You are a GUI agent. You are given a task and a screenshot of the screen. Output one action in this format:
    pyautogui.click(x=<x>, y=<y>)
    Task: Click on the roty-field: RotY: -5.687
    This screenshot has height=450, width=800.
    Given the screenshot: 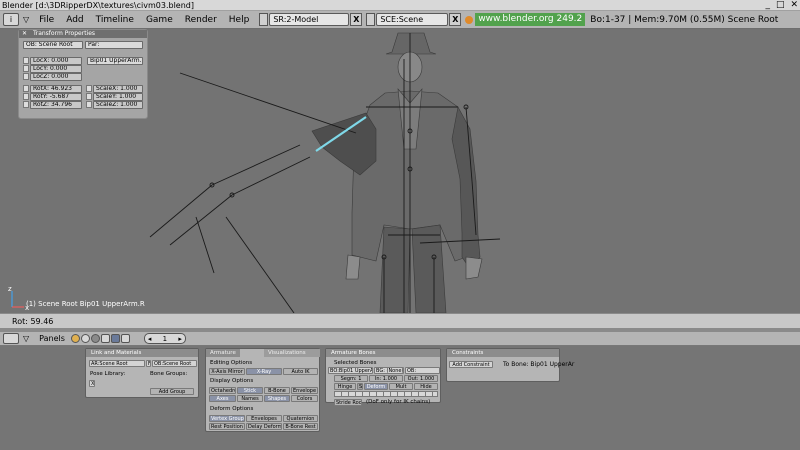 What is the action you would take?
    pyautogui.click(x=56, y=97)
    